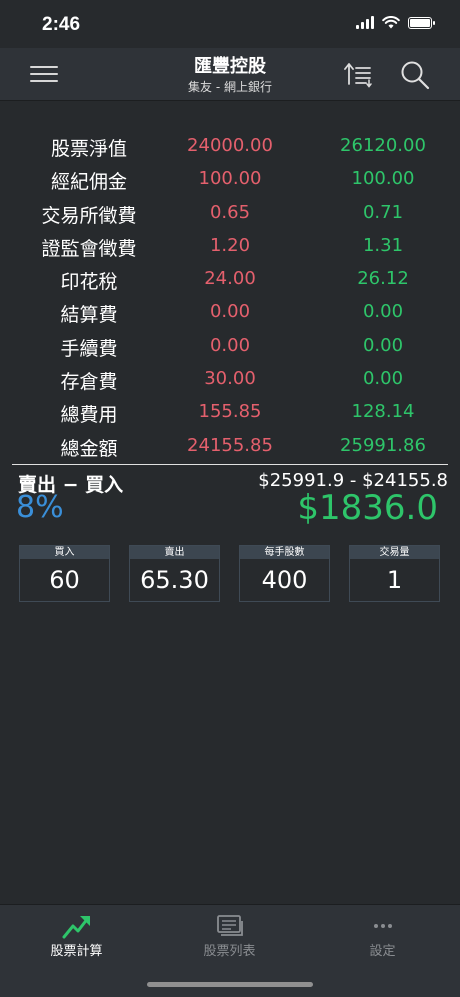  What do you see at coordinates (365, 22) in the screenshot?
I see `signal-icon` at bounding box center [365, 22].